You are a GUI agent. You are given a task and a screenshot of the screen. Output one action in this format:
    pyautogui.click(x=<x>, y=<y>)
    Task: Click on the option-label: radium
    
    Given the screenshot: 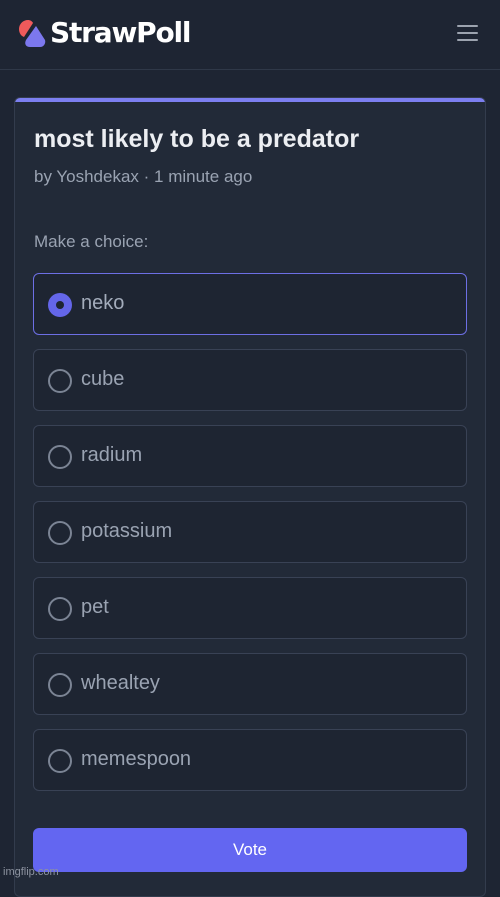 What is the action you would take?
    pyautogui.click(x=112, y=455)
    